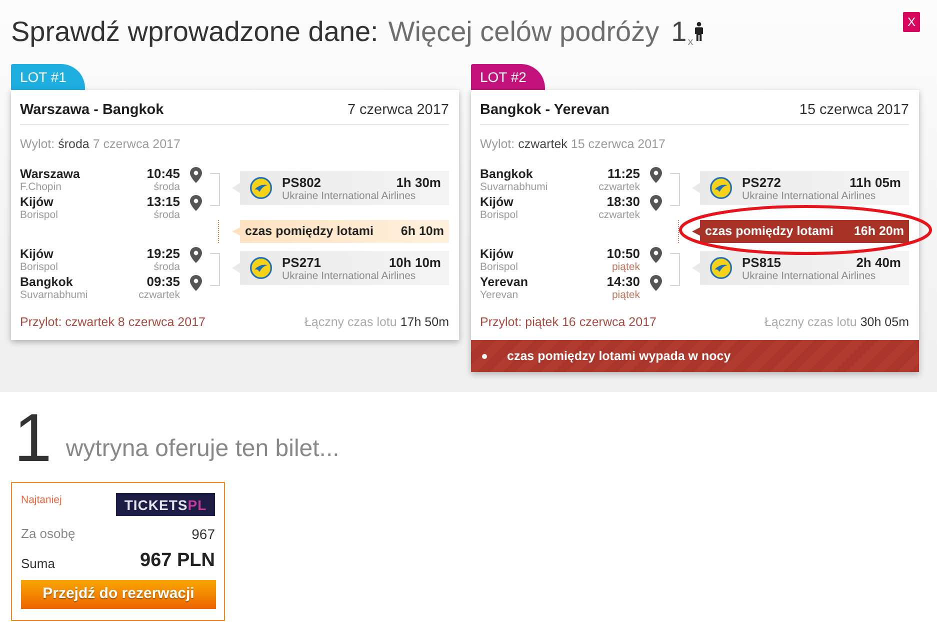 The image size is (937, 622). I want to click on flight-number: PS272, so click(762, 182).